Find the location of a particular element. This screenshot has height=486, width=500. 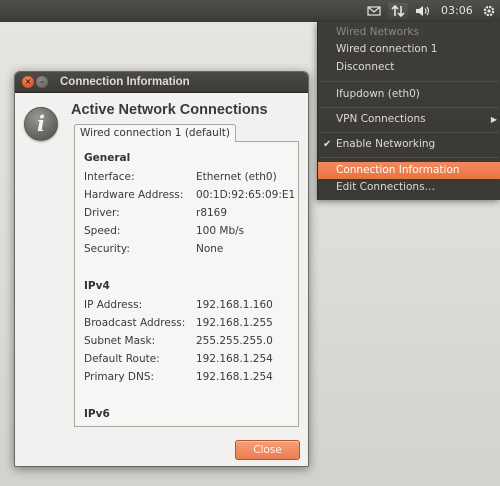

section-heading-ipv6: IPv6 is located at coordinates (97, 414).